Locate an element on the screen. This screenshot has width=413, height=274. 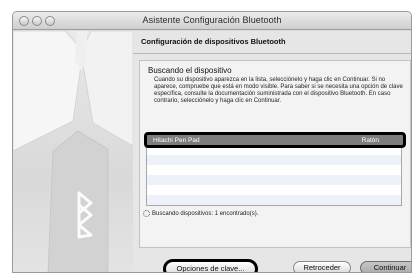
title-bar: Asistente Configuración Bluetooth is located at coordinates (212, 21).